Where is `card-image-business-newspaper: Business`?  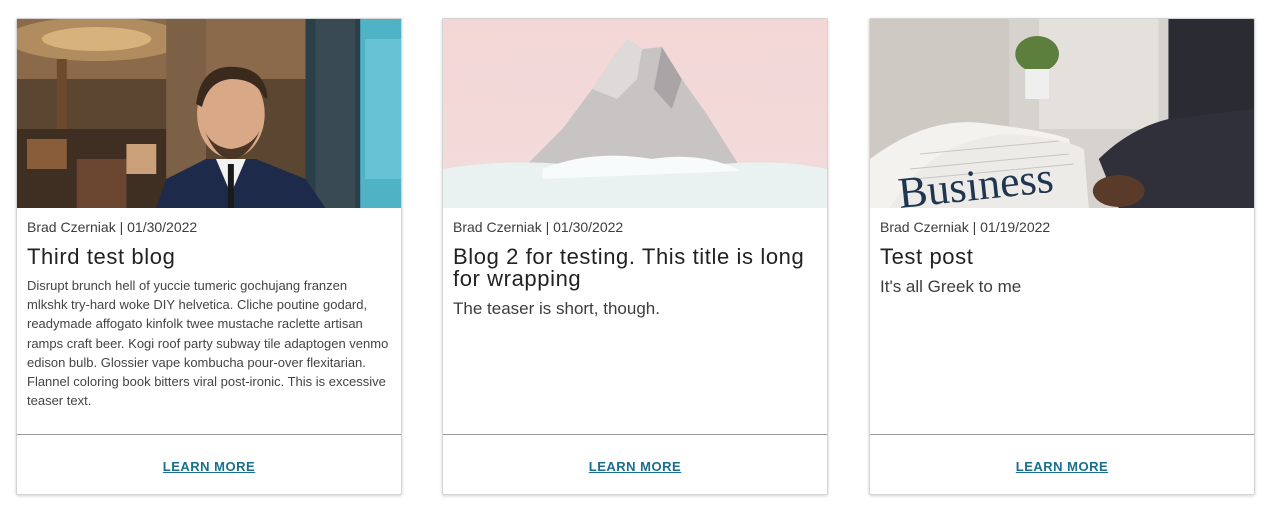 card-image-business-newspaper: Business is located at coordinates (1062, 113).